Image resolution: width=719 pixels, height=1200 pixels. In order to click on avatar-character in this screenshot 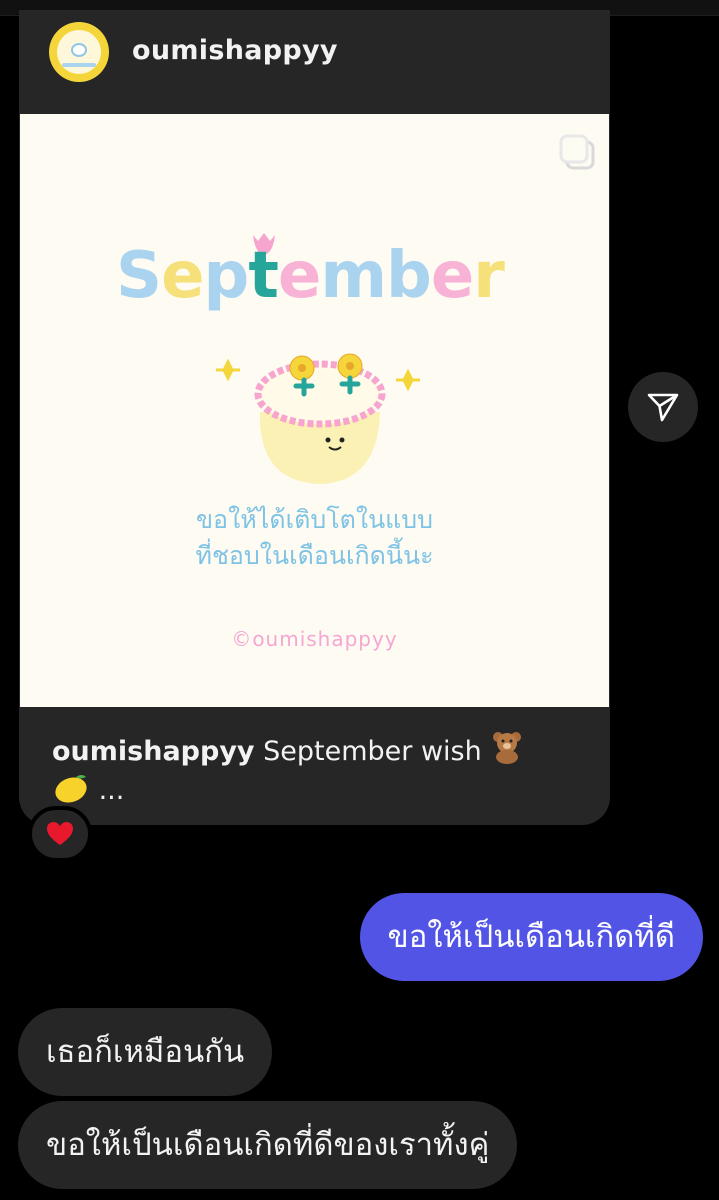, I will do `click(79, 50)`.